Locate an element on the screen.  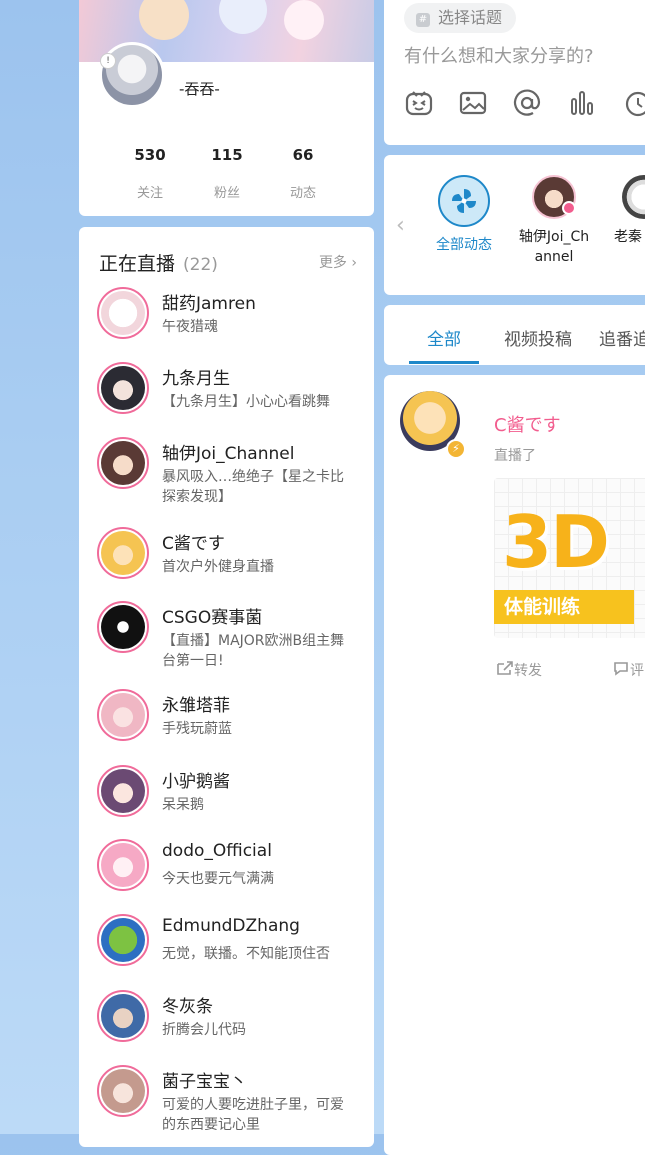
live-item: C酱です首次户外健身直播 is located at coordinates (232, 562).